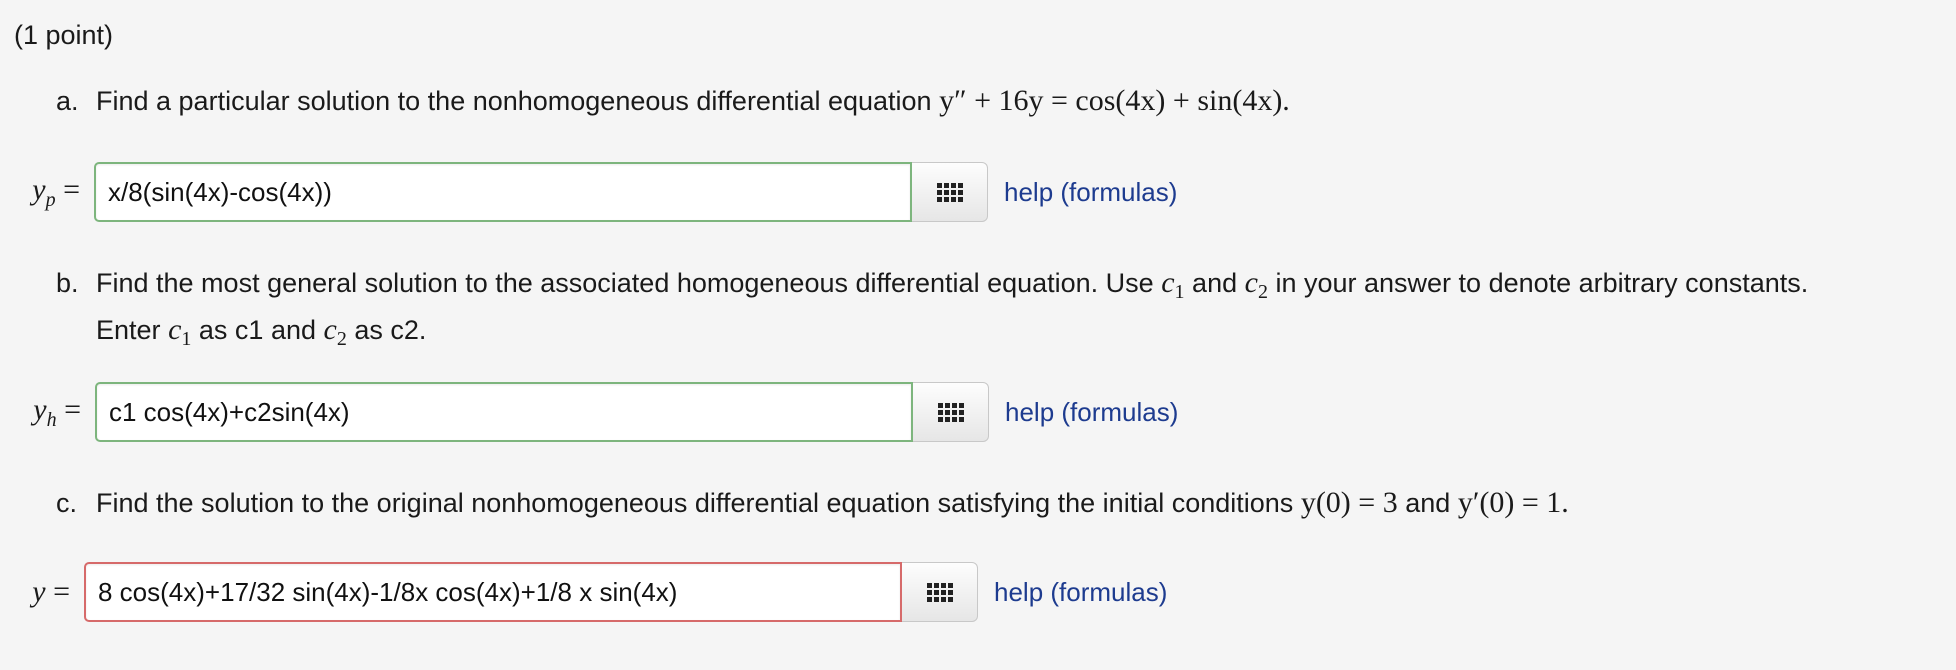 This screenshot has height=670, width=1956. Describe the element at coordinates (1080, 592) in the screenshot. I see `part-c-help-link: help (formulas)` at that location.